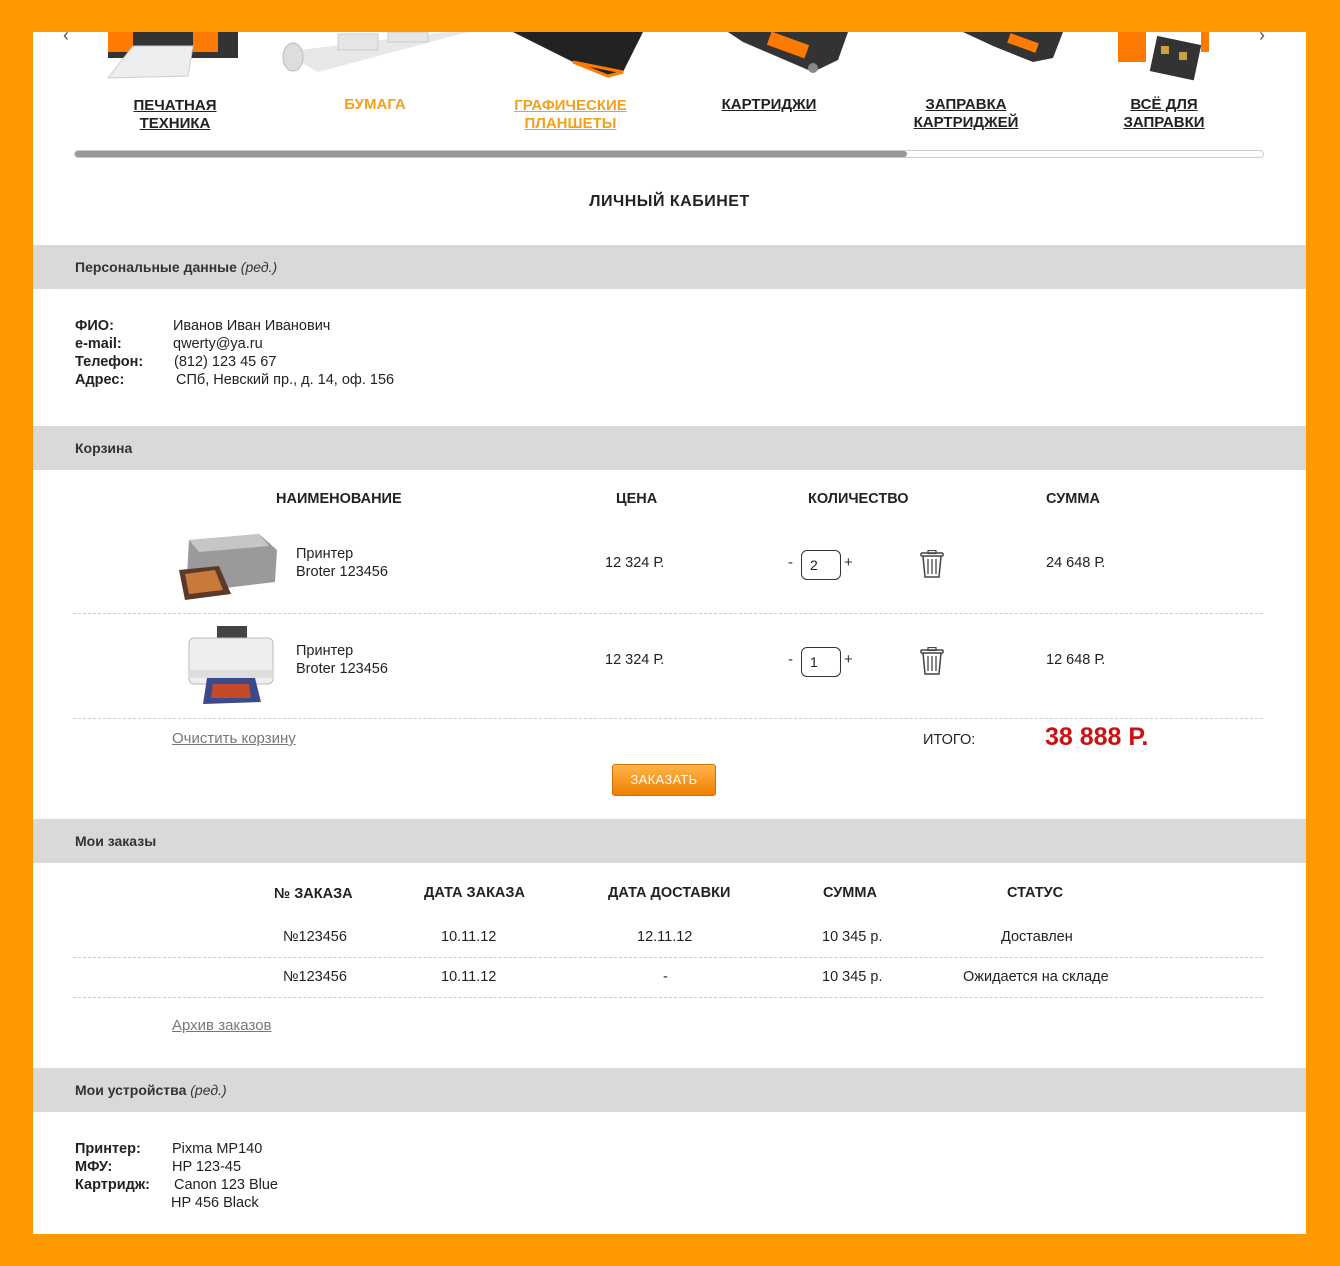 The width and height of the screenshot is (1340, 1266). Describe the element at coordinates (665, 977) in the screenshot. I see `order-delivery-date: -` at that location.